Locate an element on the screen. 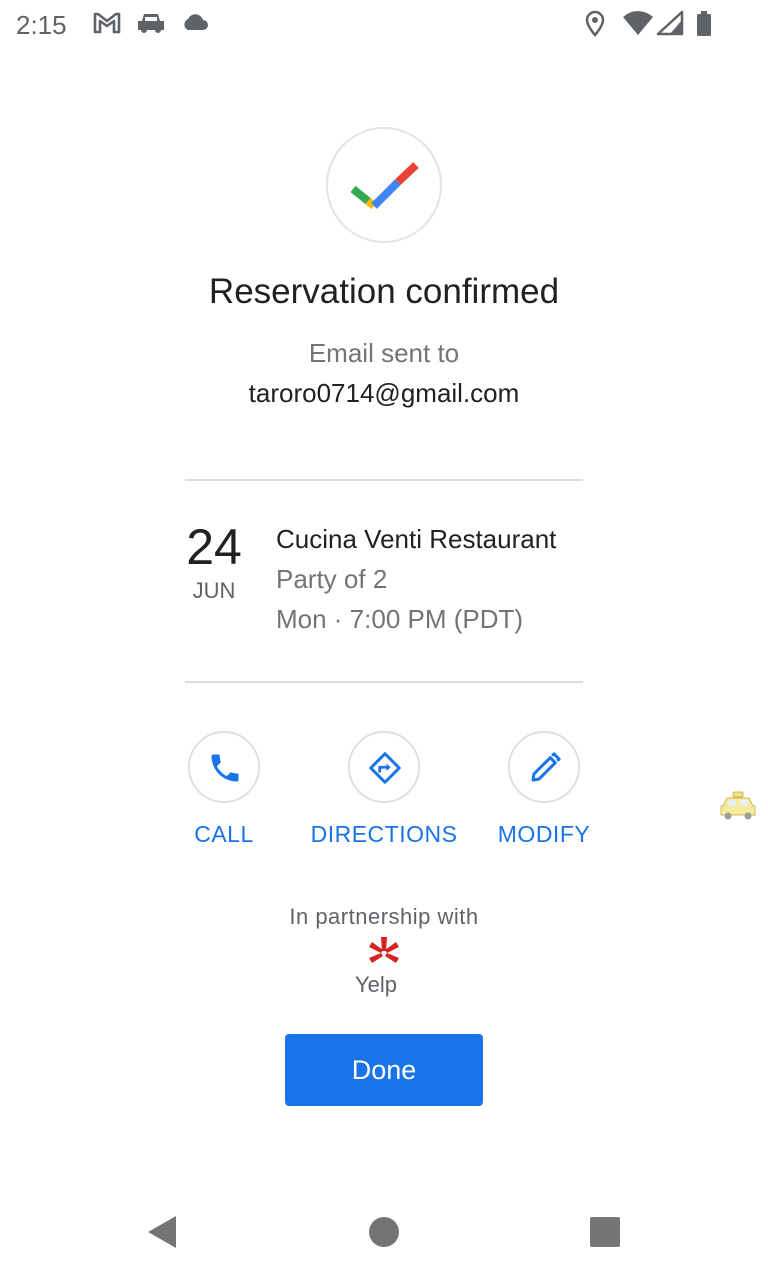 The image size is (768, 1280). status-bar: 2:15 is located at coordinates (384, 24).